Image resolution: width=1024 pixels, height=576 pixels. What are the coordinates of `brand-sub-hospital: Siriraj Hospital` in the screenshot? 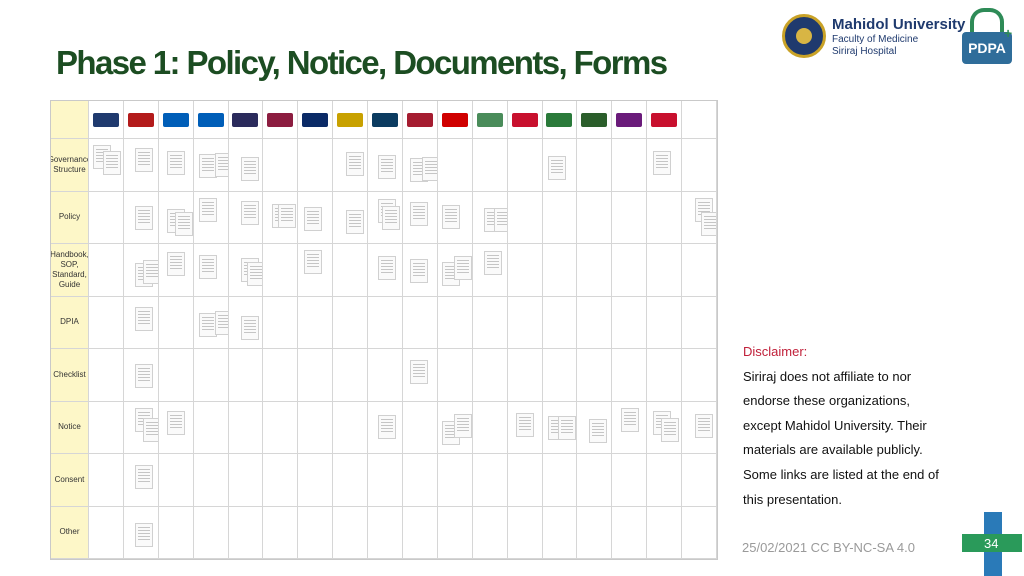 It's located at (864, 51).